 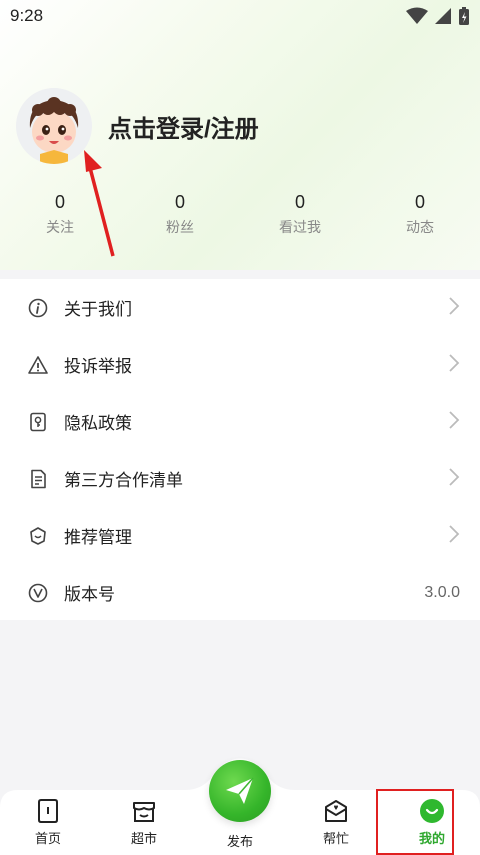 What do you see at coordinates (38, 365) in the screenshot?
I see `warning-icon` at bounding box center [38, 365].